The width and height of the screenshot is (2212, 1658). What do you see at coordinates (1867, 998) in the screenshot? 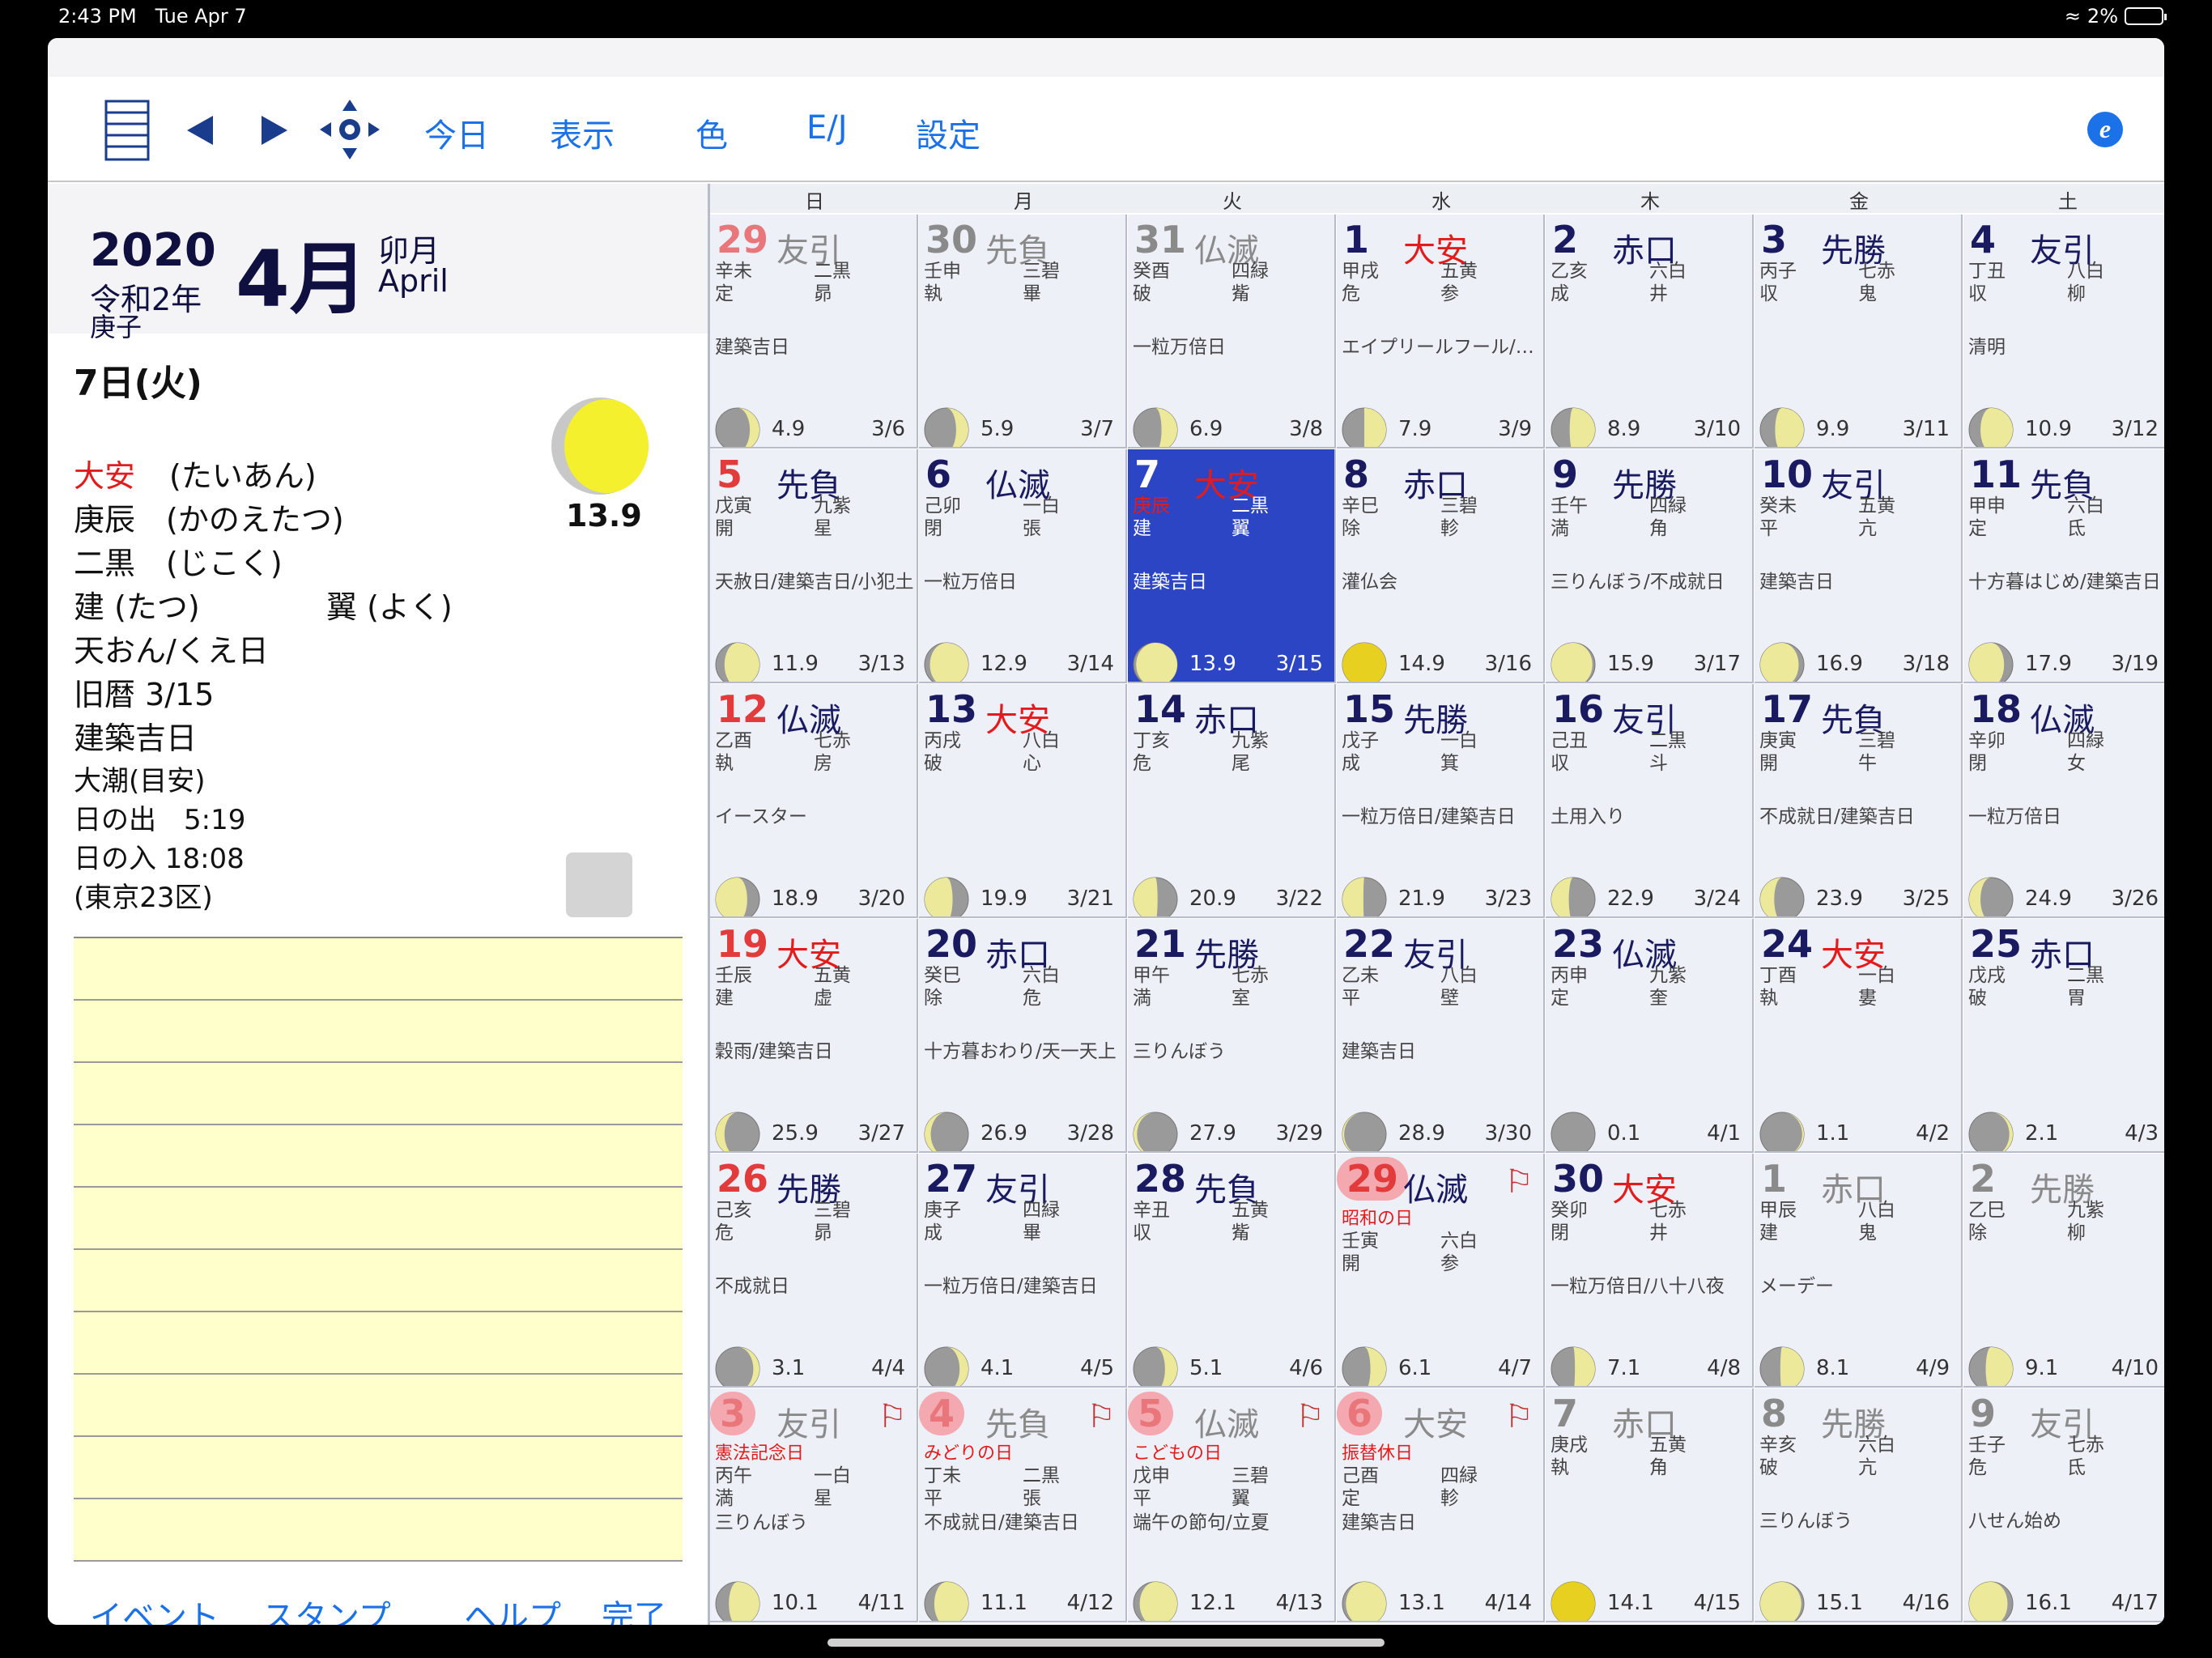
I see `shuku-label: 婁` at bounding box center [1867, 998].